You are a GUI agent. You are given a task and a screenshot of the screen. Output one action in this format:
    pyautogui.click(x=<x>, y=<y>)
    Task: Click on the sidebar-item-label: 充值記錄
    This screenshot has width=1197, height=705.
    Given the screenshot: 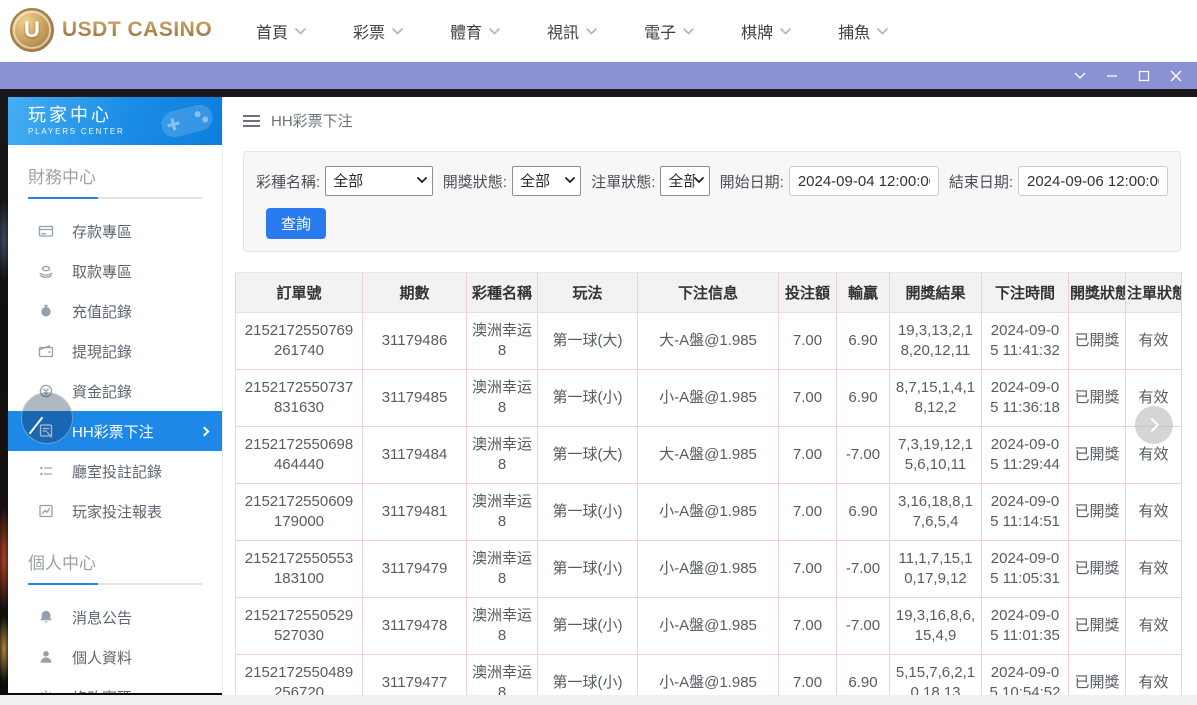 What is the action you would take?
    pyautogui.click(x=102, y=312)
    